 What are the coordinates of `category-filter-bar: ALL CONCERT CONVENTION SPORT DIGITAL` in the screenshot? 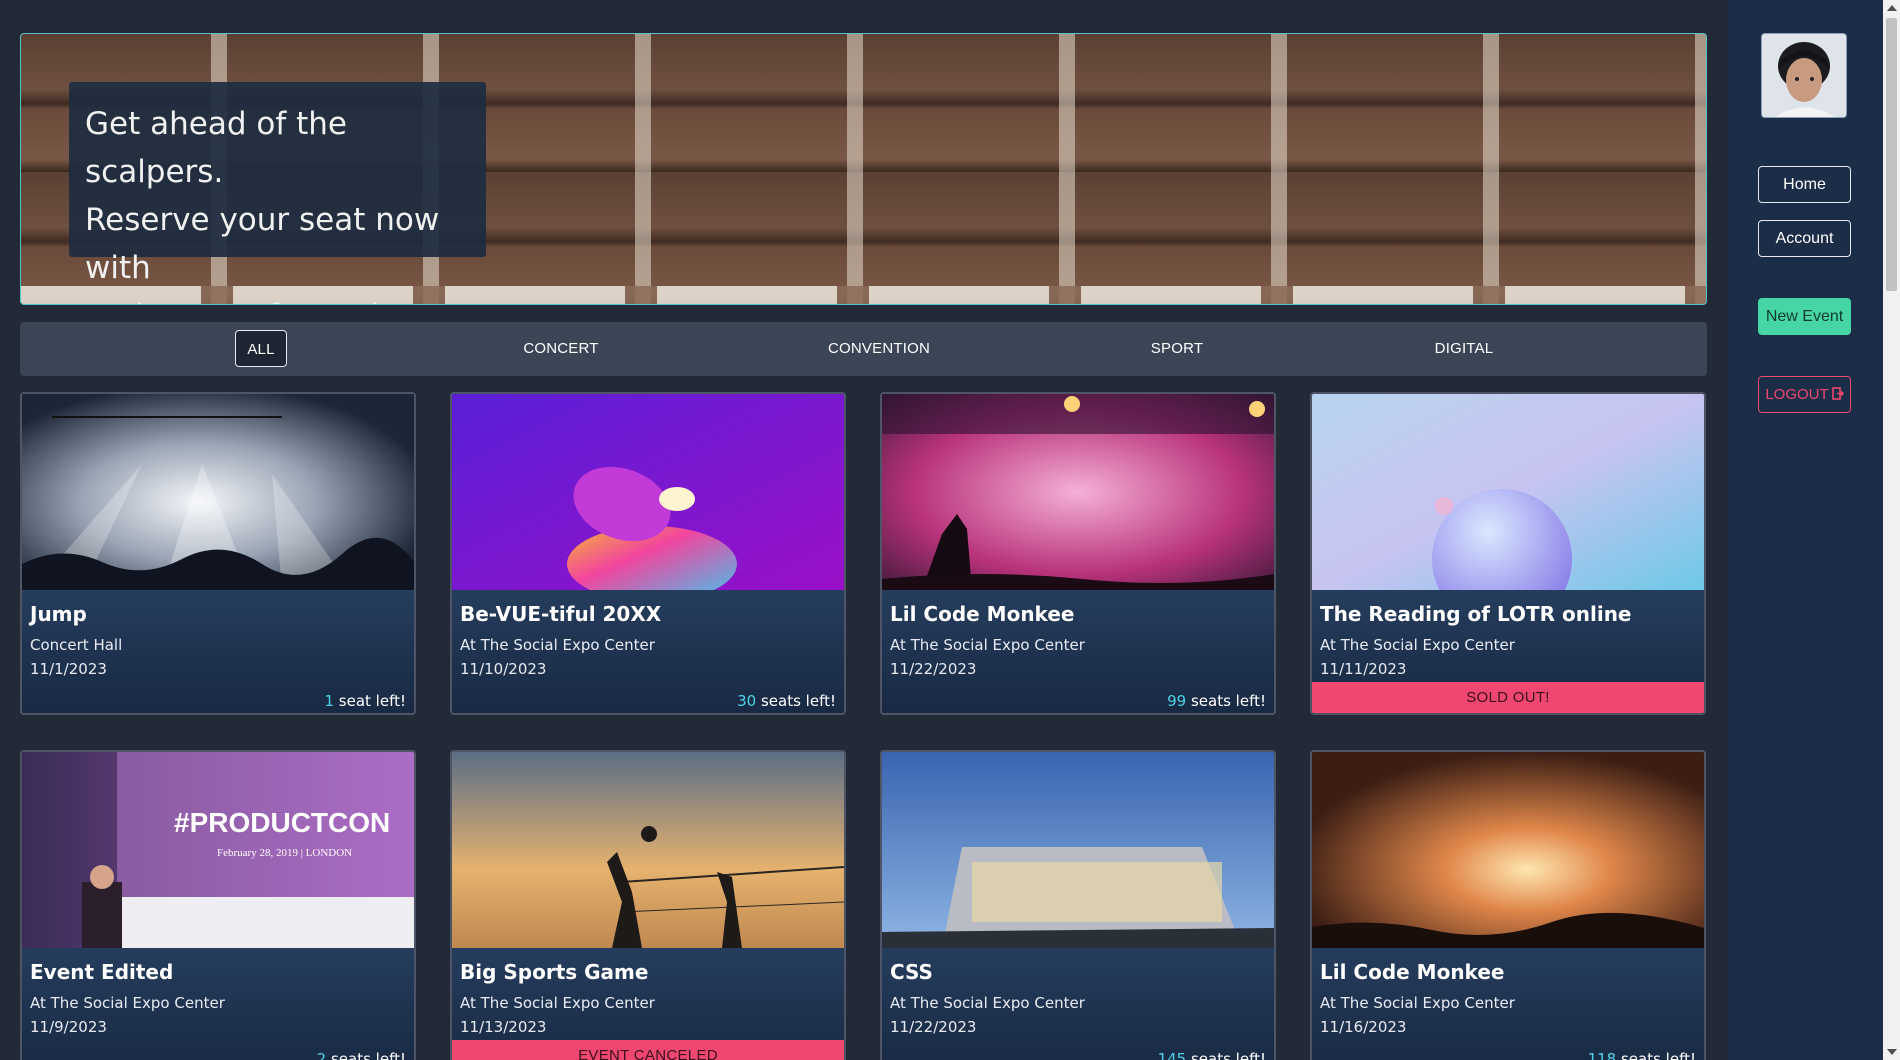 It's located at (863, 349).